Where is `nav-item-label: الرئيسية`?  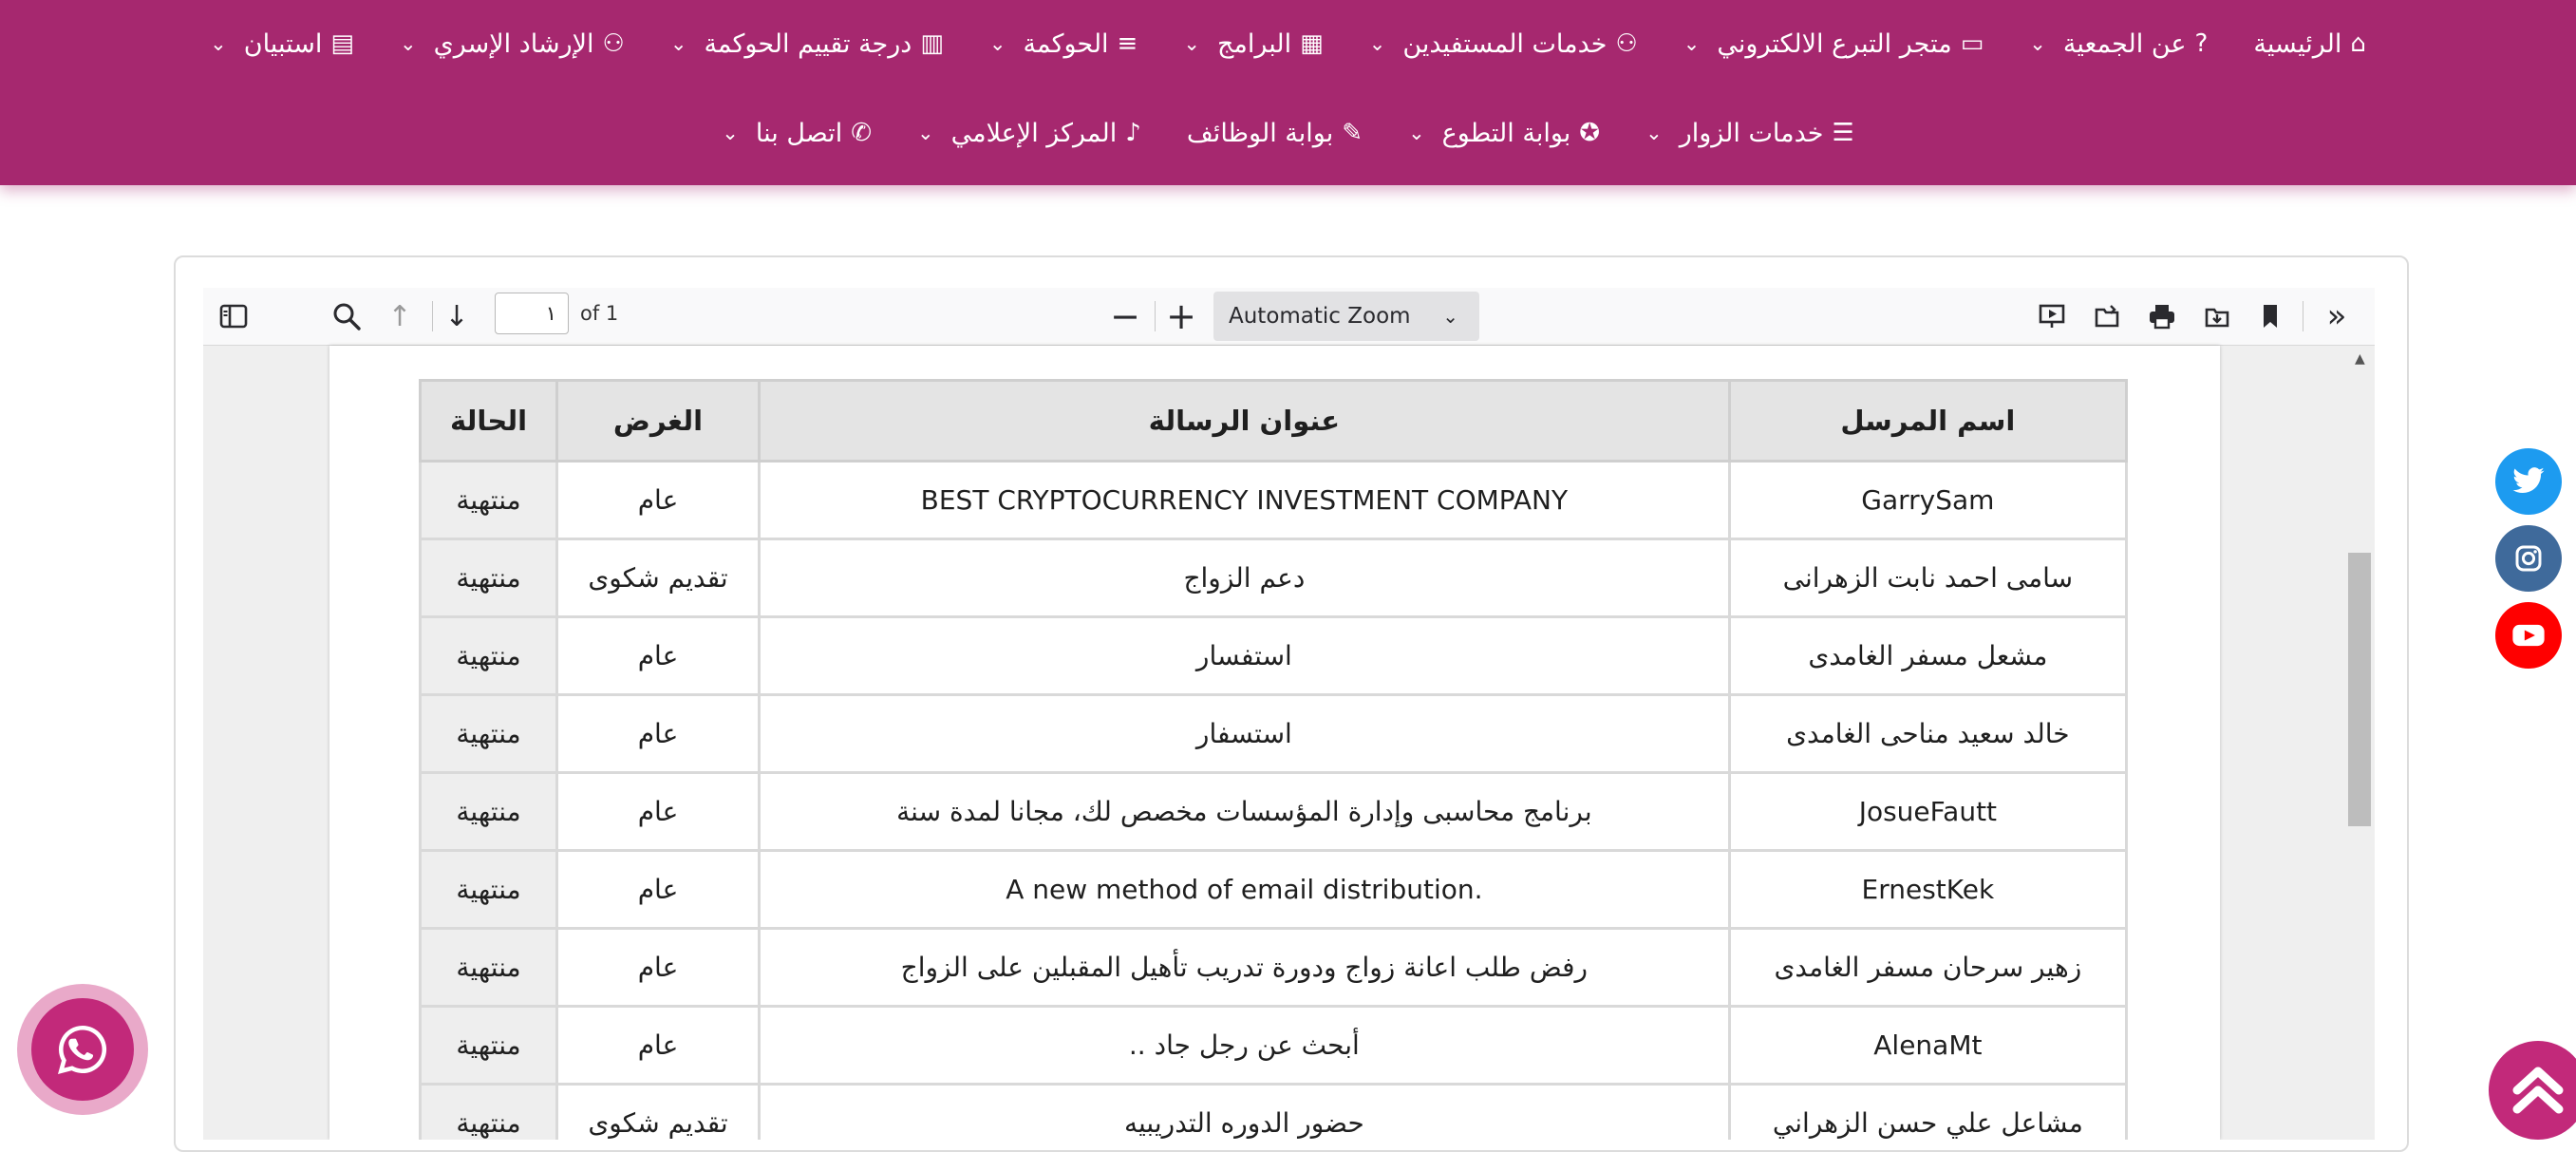 nav-item-label: الرئيسية is located at coordinates (2297, 43).